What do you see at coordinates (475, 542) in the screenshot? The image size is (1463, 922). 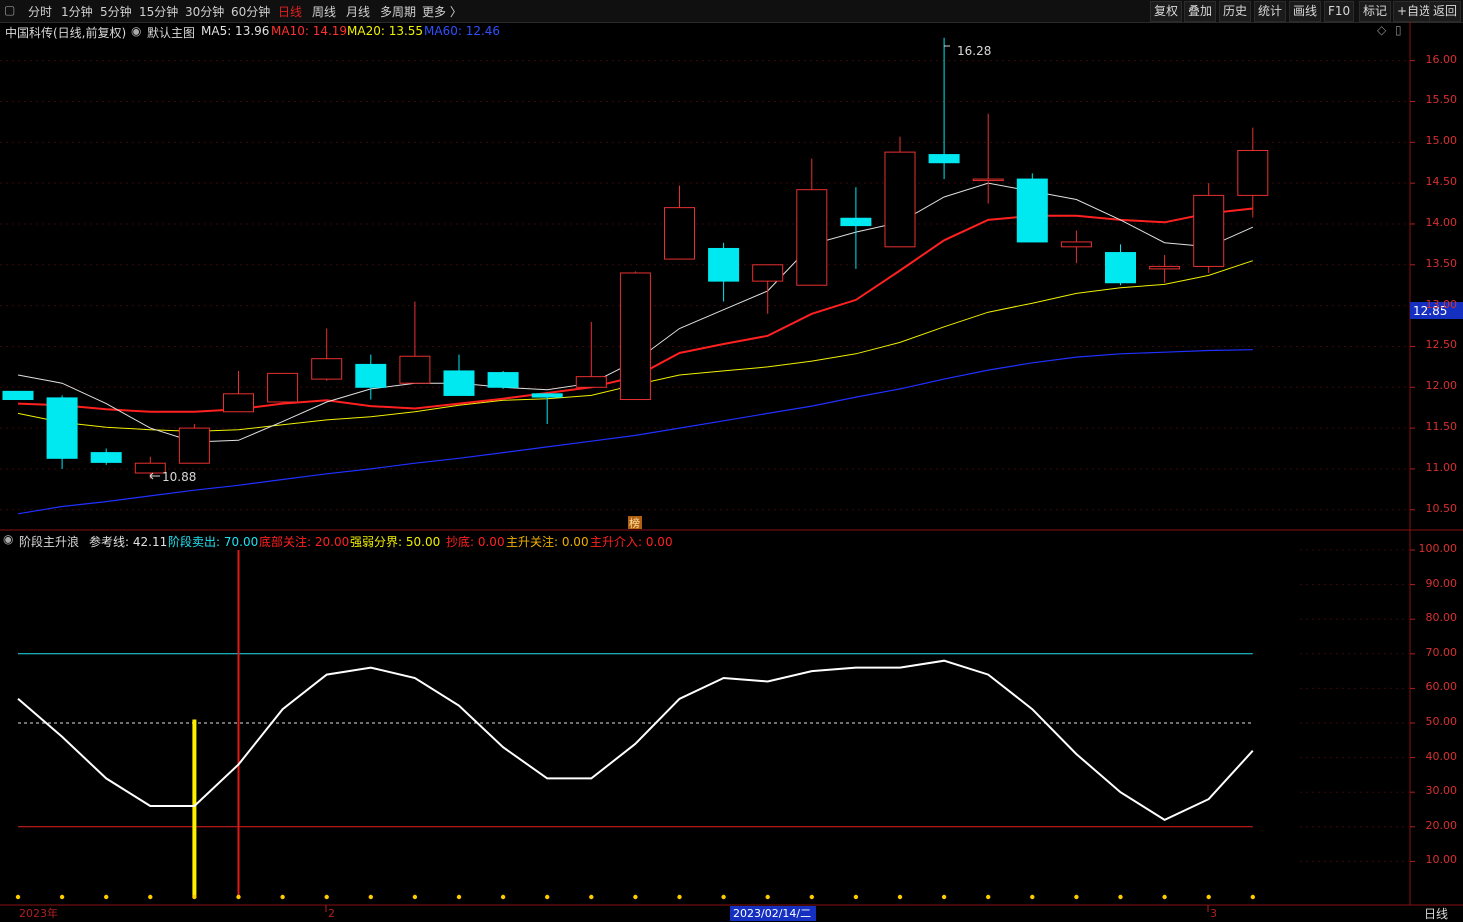 I see `indicator-buy-bottom: 抄底: 0.00` at bounding box center [475, 542].